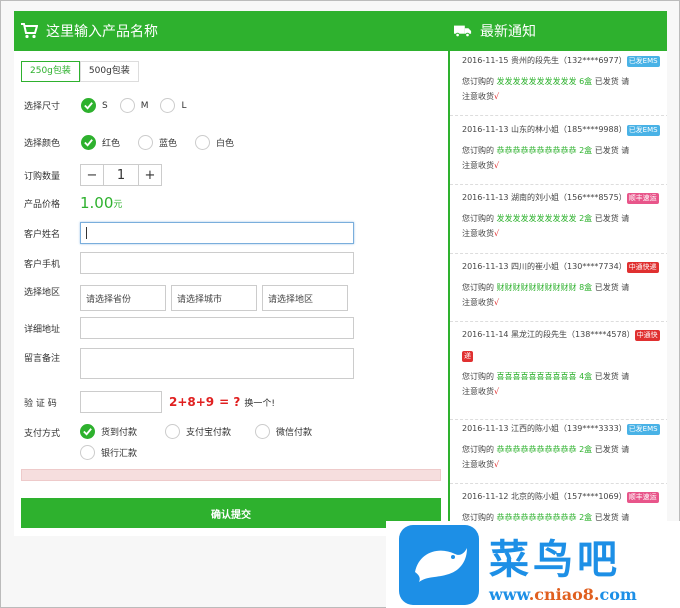 This screenshot has height=608, width=680. What do you see at coordinates (97, 203) in the screenshot?
I see `price-value: 1.00` at bounding box center [97, 203].